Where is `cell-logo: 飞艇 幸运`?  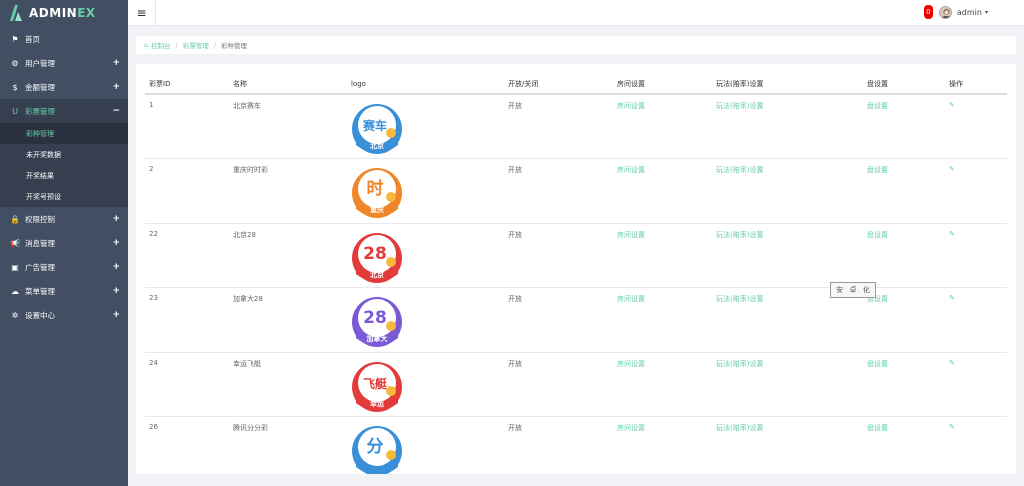
cell-logo: 飞艇 幸运 is located at coordinates (425, 384).